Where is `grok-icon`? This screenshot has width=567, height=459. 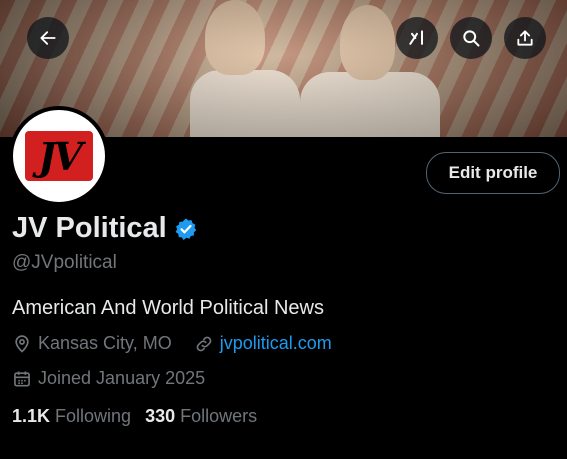
grok-icon is located at coordinates (416, 37).